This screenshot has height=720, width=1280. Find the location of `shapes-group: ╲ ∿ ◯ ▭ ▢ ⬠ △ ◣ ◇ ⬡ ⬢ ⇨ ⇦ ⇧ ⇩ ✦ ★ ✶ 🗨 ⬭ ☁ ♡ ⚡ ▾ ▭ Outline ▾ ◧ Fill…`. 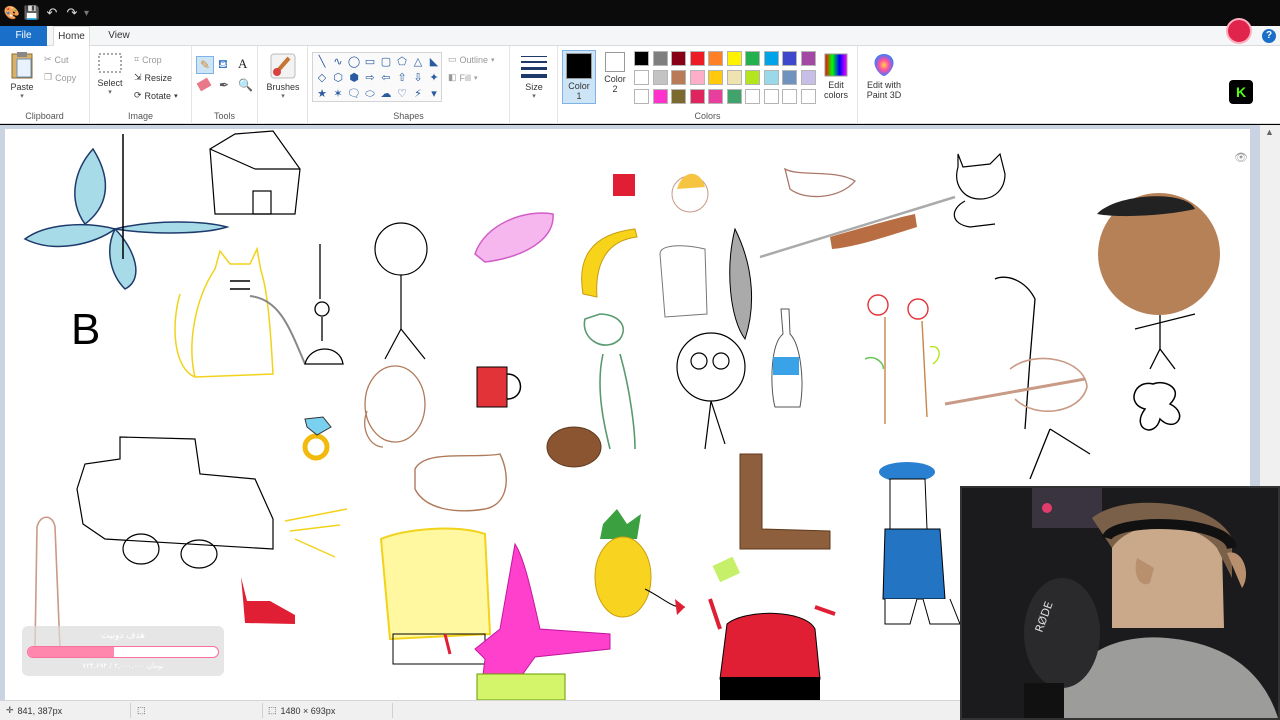

shapes-group: ╲ ∿ ◯ ▭ ▢ ⬠ △ ◣ ◇ ⬡ ⬢ ⇨ ⇦ ⇧ ⇩ ✦ ★ ✶ 🗨 ⬭ ☁ ♡ ⚡ ▾ ▭ Outline ▾ ◧ Fill… is located at coordinates (409, 85).